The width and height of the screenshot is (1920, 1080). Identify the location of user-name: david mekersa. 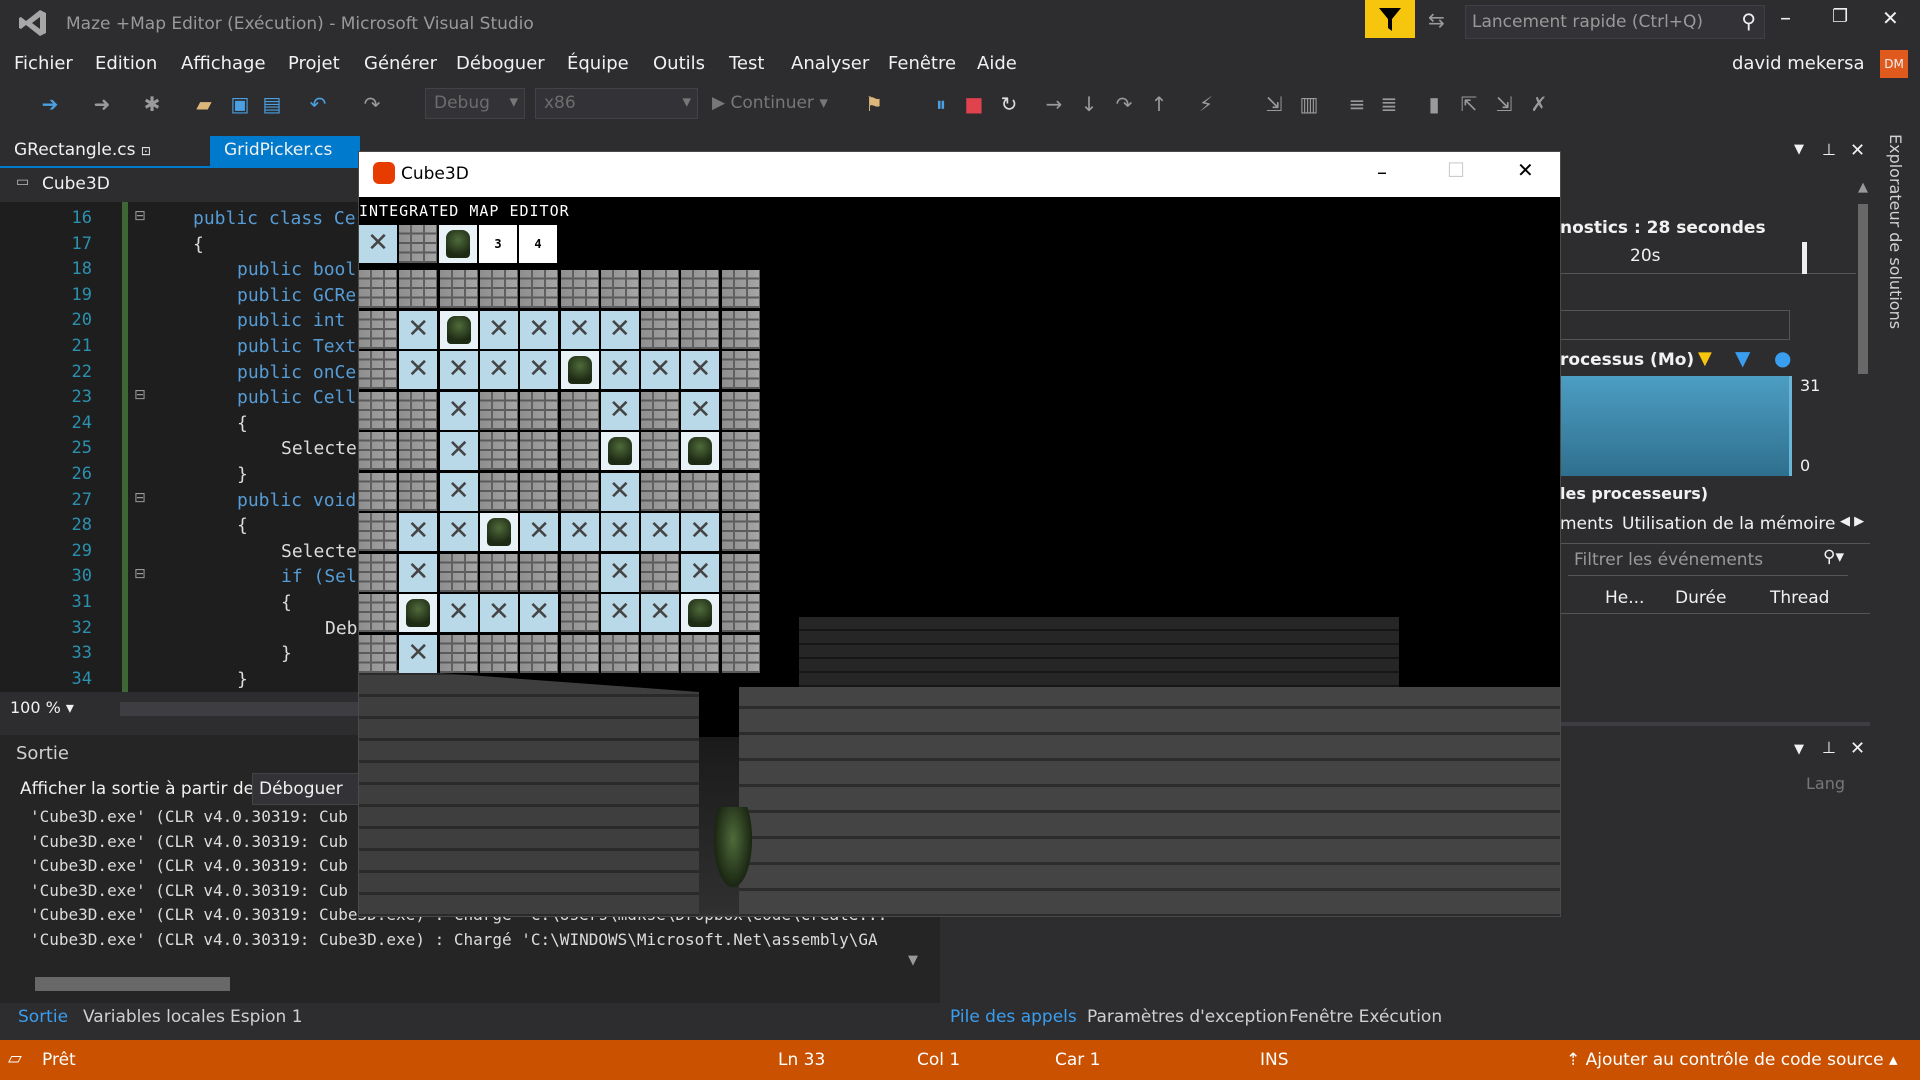
(1798, 63).